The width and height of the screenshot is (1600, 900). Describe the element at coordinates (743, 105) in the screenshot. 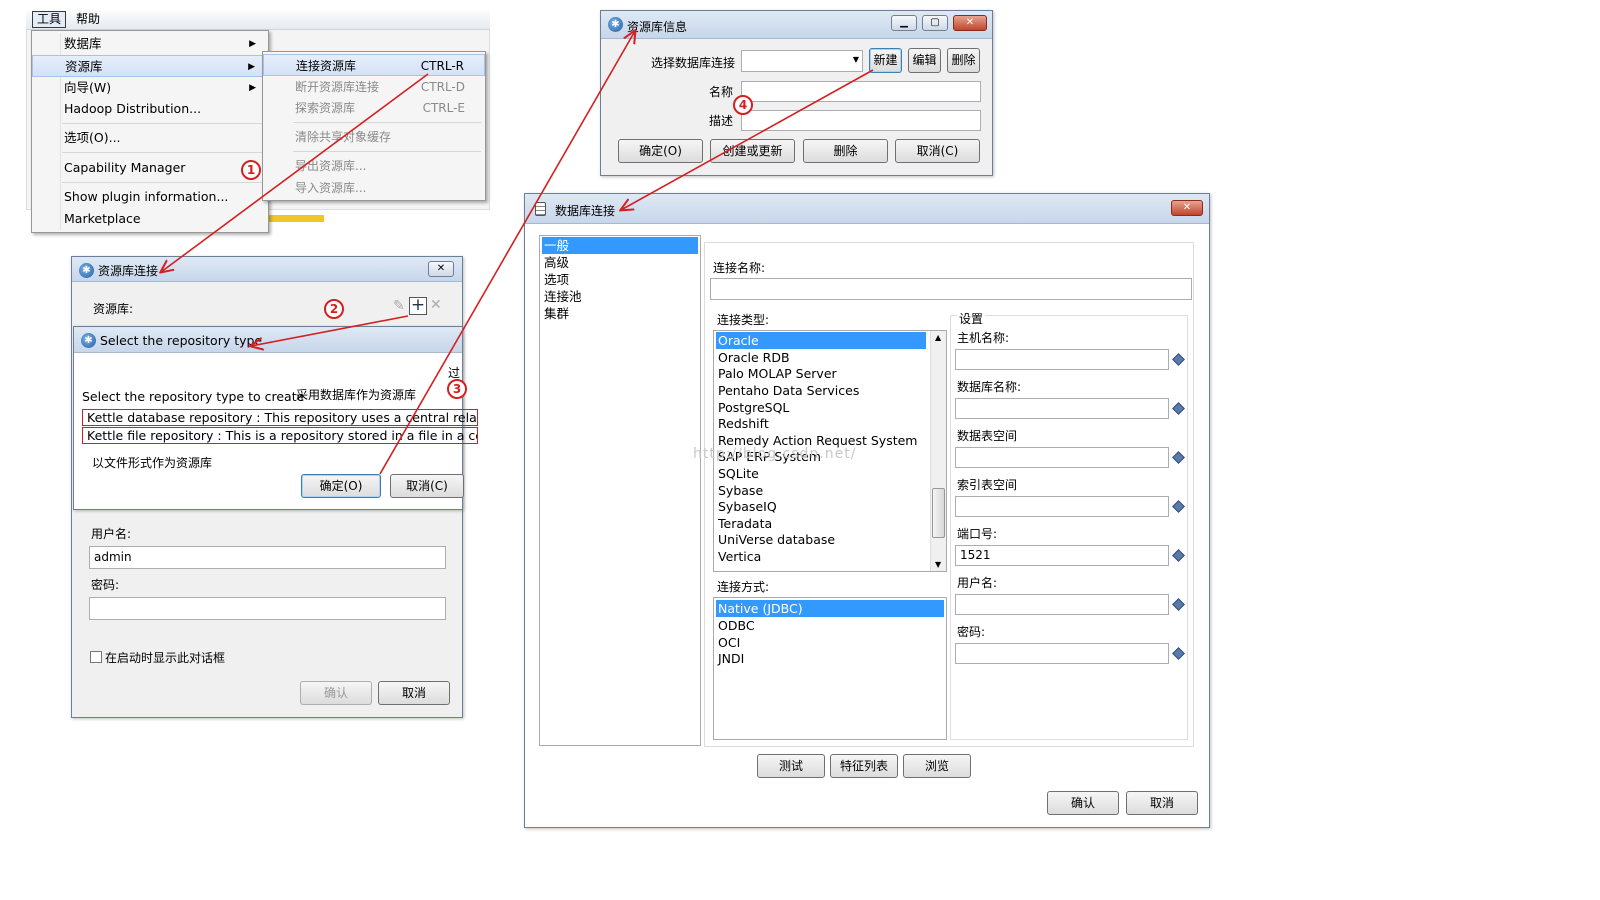

I see `step-marker-4: 4` at that location.